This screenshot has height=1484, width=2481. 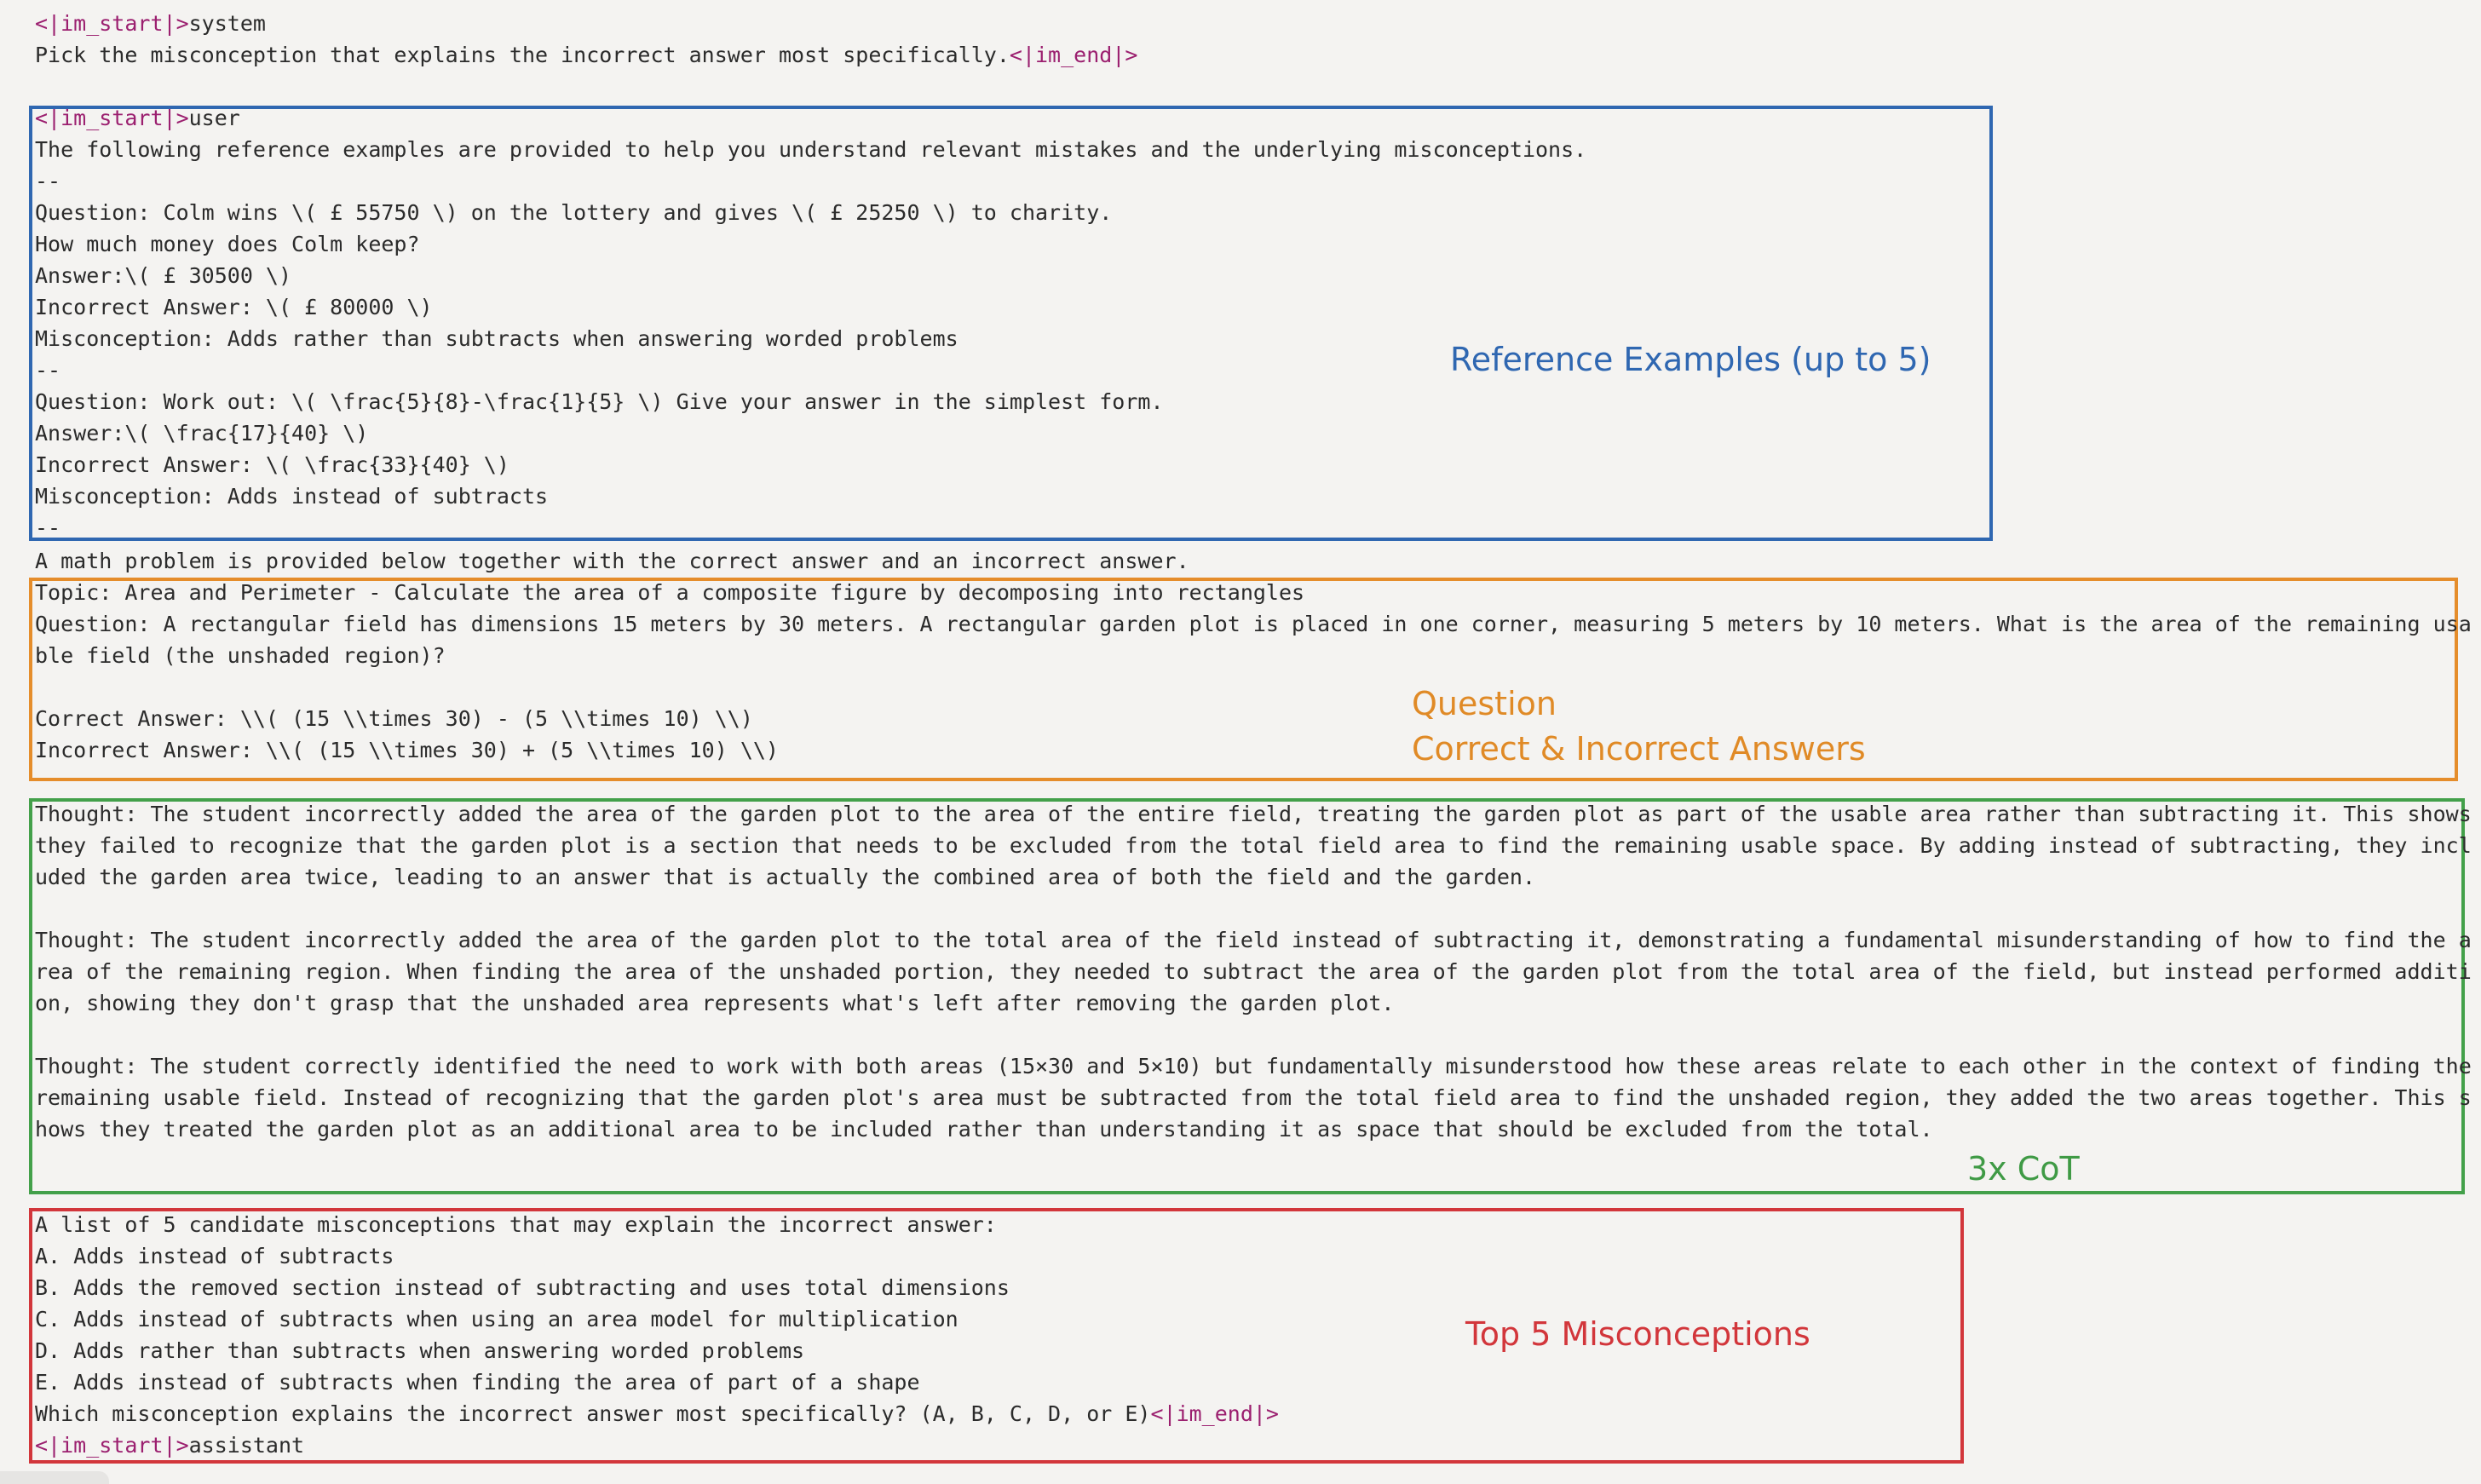 I want to click on example-2-incorrect: Incorrect Answer: \( \frac{33}{40} \), so click(x=272, y=464).